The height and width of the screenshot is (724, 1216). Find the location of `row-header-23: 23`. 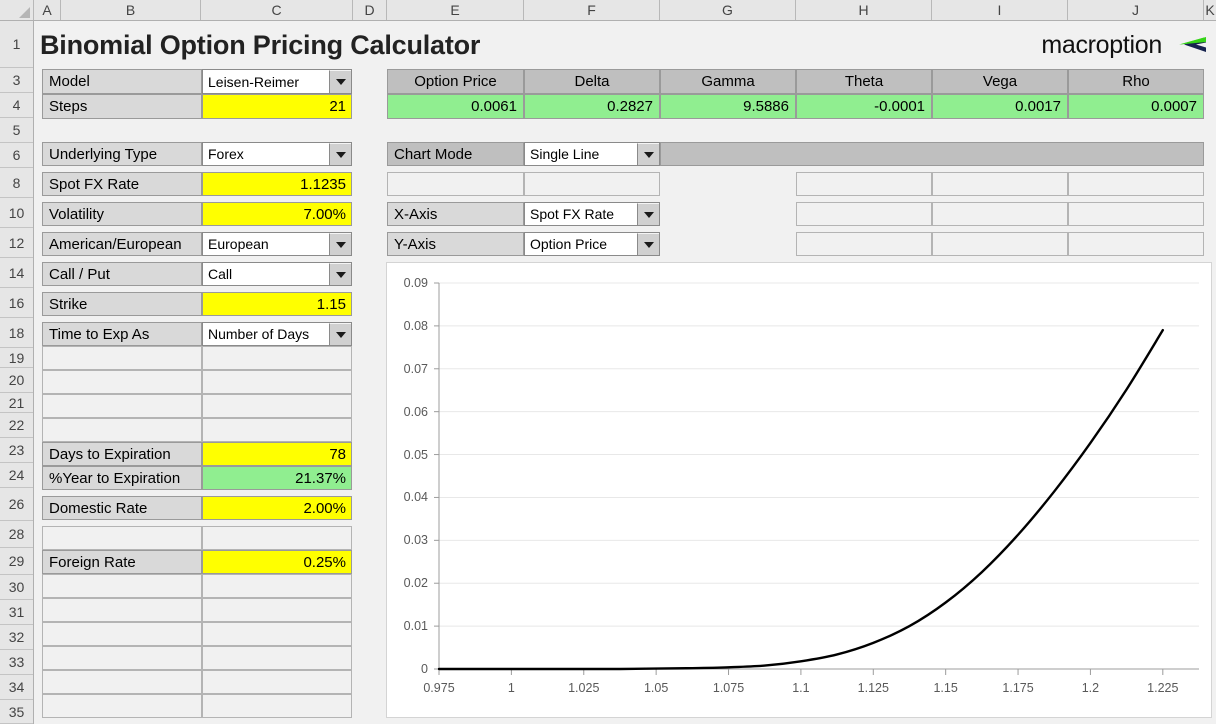

row-header-23: 23 is located at coordinates (16, 450).